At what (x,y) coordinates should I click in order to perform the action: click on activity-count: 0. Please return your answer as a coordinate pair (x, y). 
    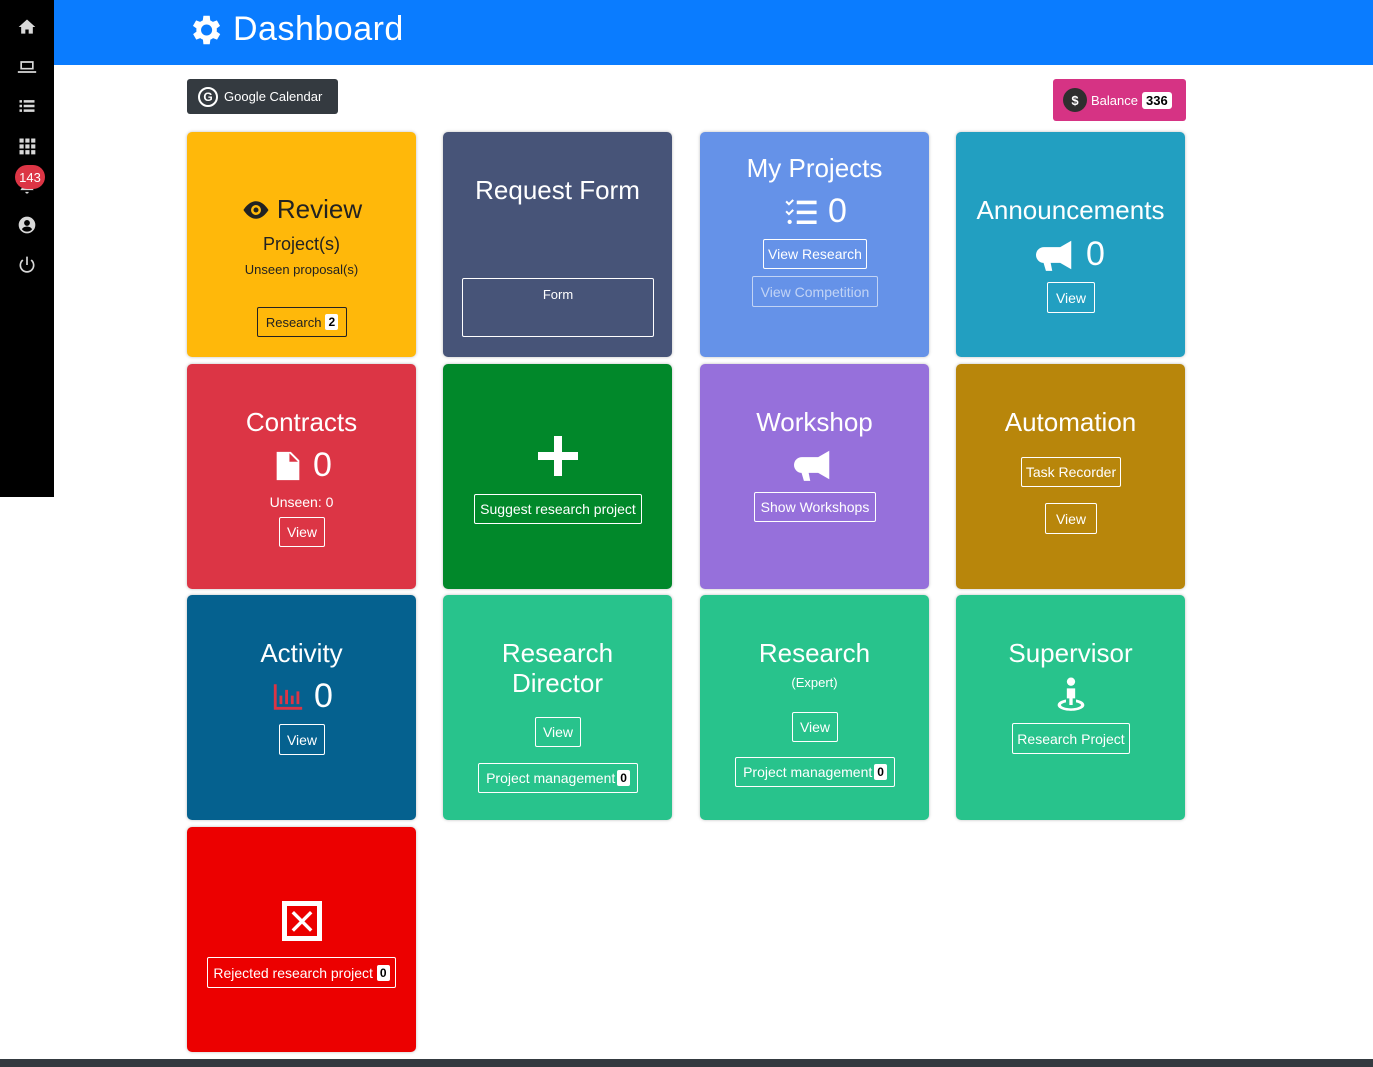
    Looking at the image, I should click on (323, 696).